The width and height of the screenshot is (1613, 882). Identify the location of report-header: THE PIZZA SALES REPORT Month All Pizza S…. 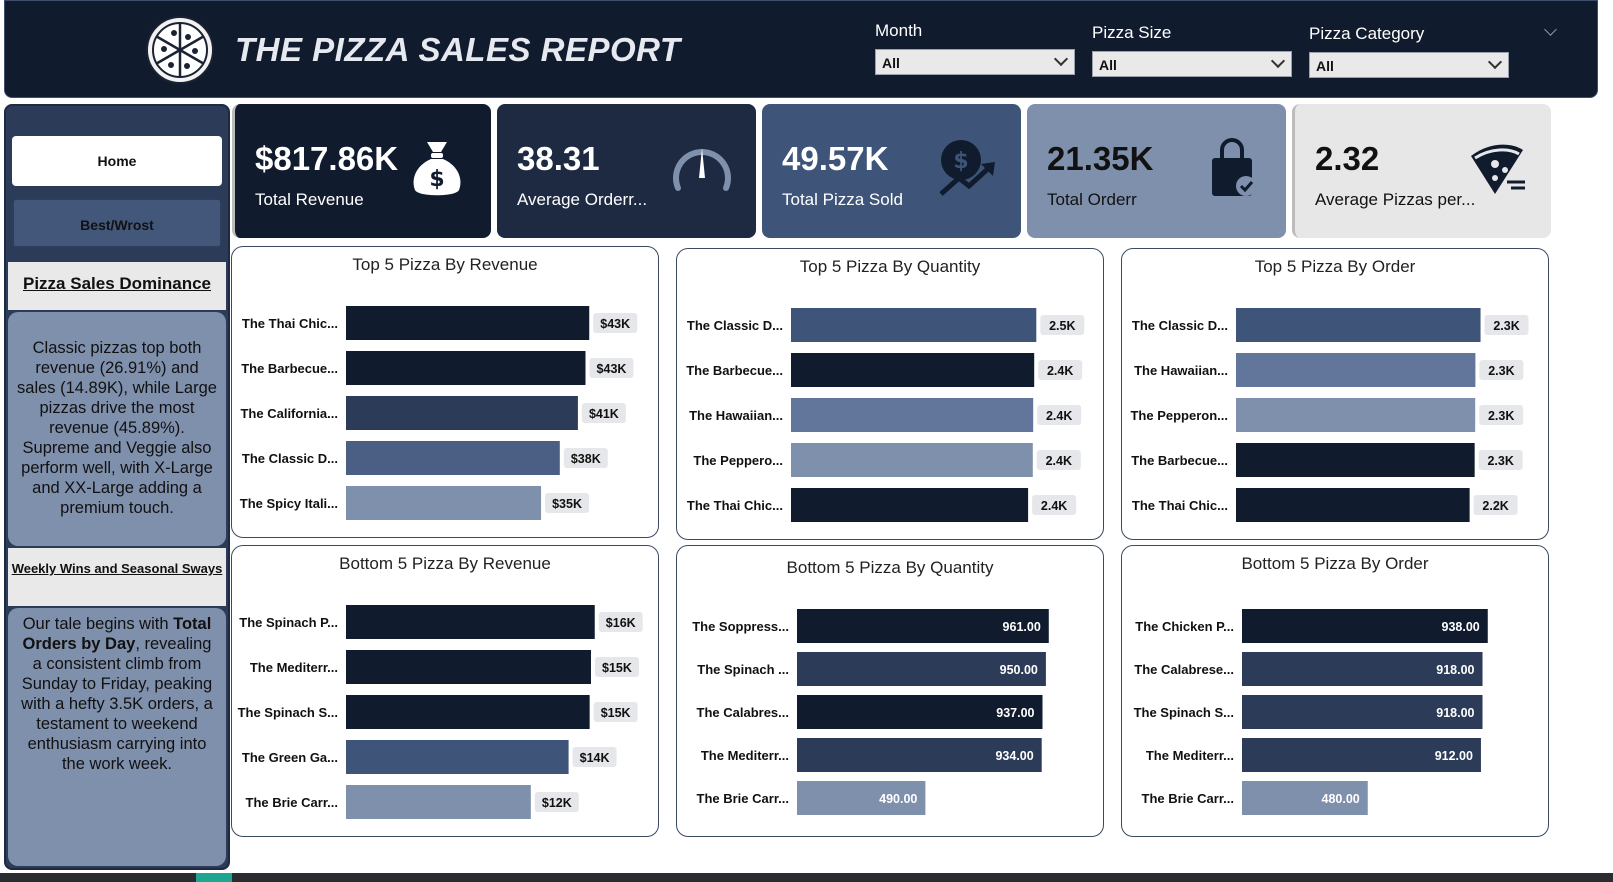
(801, 49).